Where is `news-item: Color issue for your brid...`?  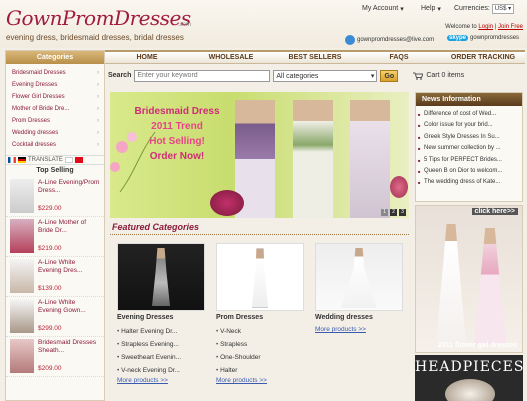
news-item: Color issue for your brid... is located at coordinates (469, 125).